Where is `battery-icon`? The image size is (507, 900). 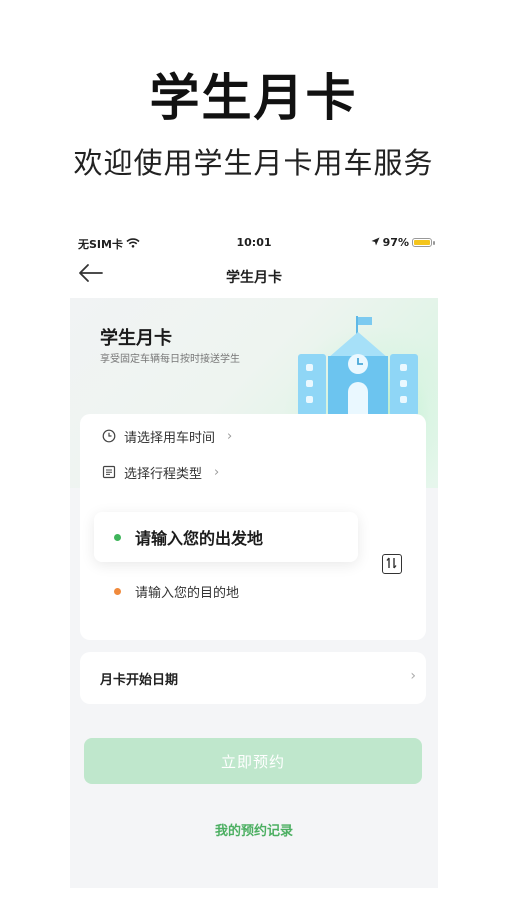
battery-icon is located at coordinates (423, 242).